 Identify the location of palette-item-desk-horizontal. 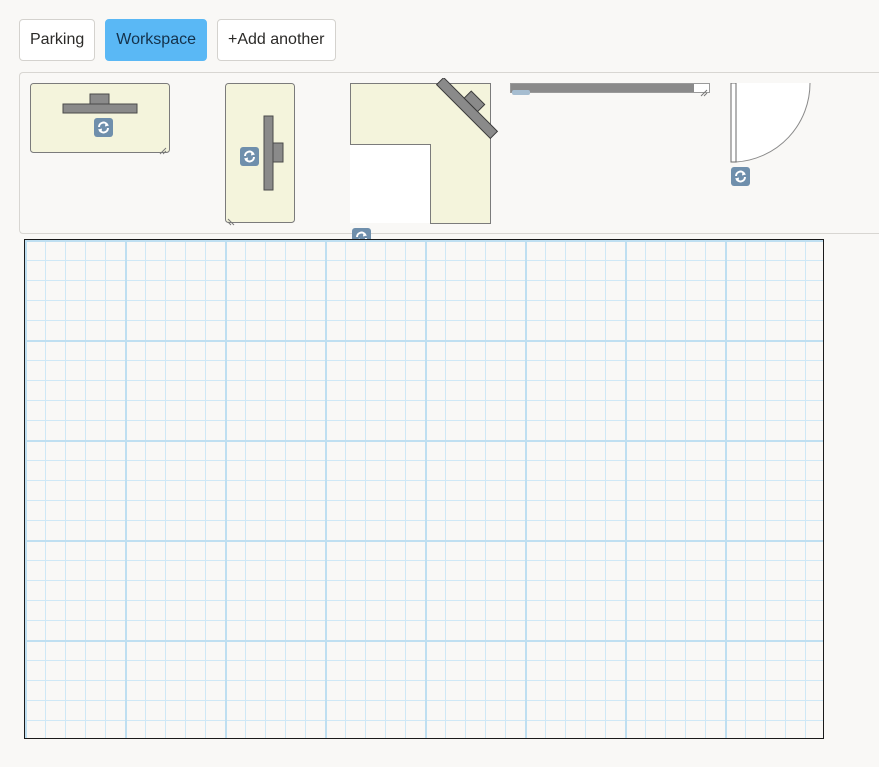
(100, 119).